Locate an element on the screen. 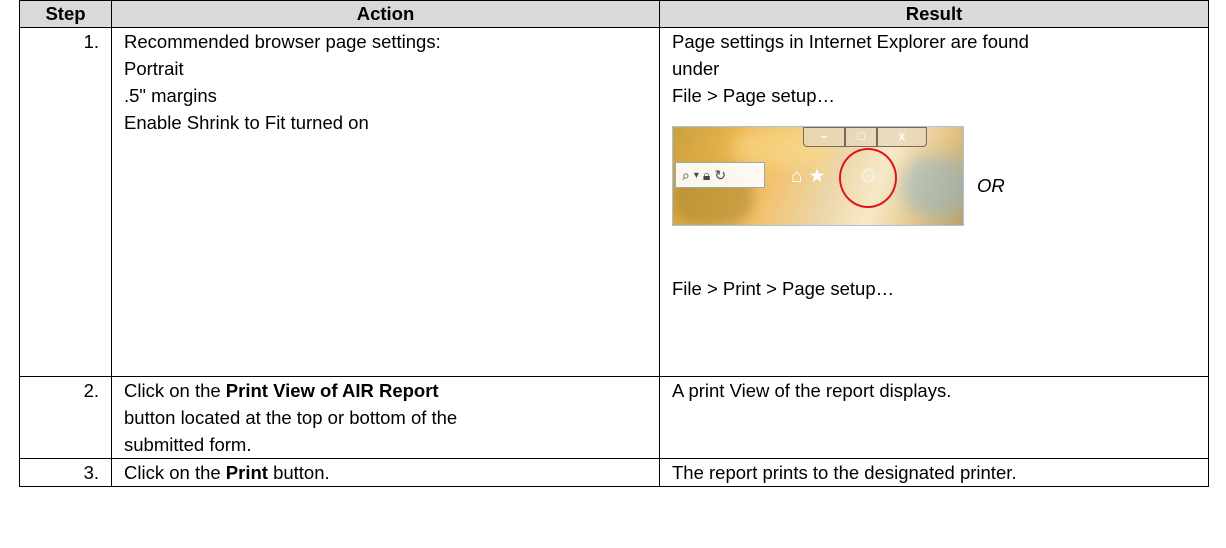 The image size is (1226, 548). action-line: .5" margins is located at coordinates (170, 95).